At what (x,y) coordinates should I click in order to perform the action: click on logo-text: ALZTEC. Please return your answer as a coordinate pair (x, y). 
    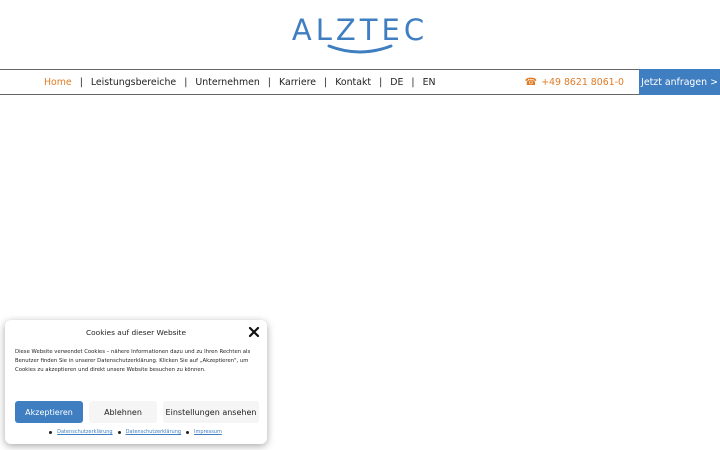
    Looking at the image, I should click on (360, 30).